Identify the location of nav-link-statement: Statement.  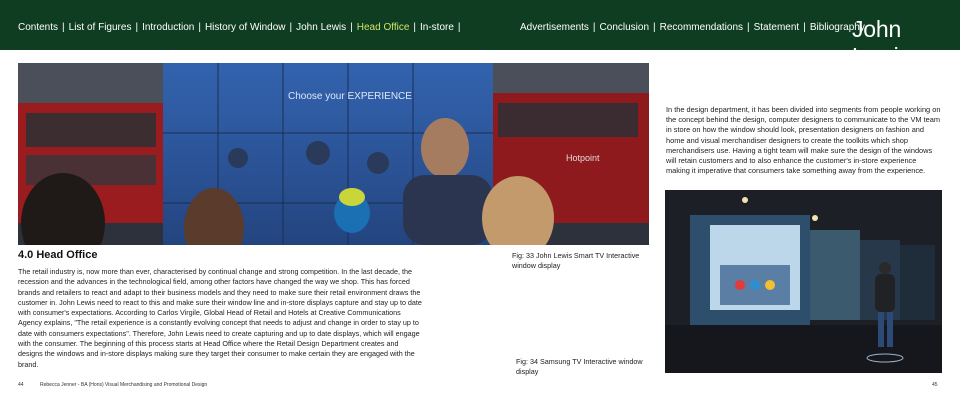
(777, 27).